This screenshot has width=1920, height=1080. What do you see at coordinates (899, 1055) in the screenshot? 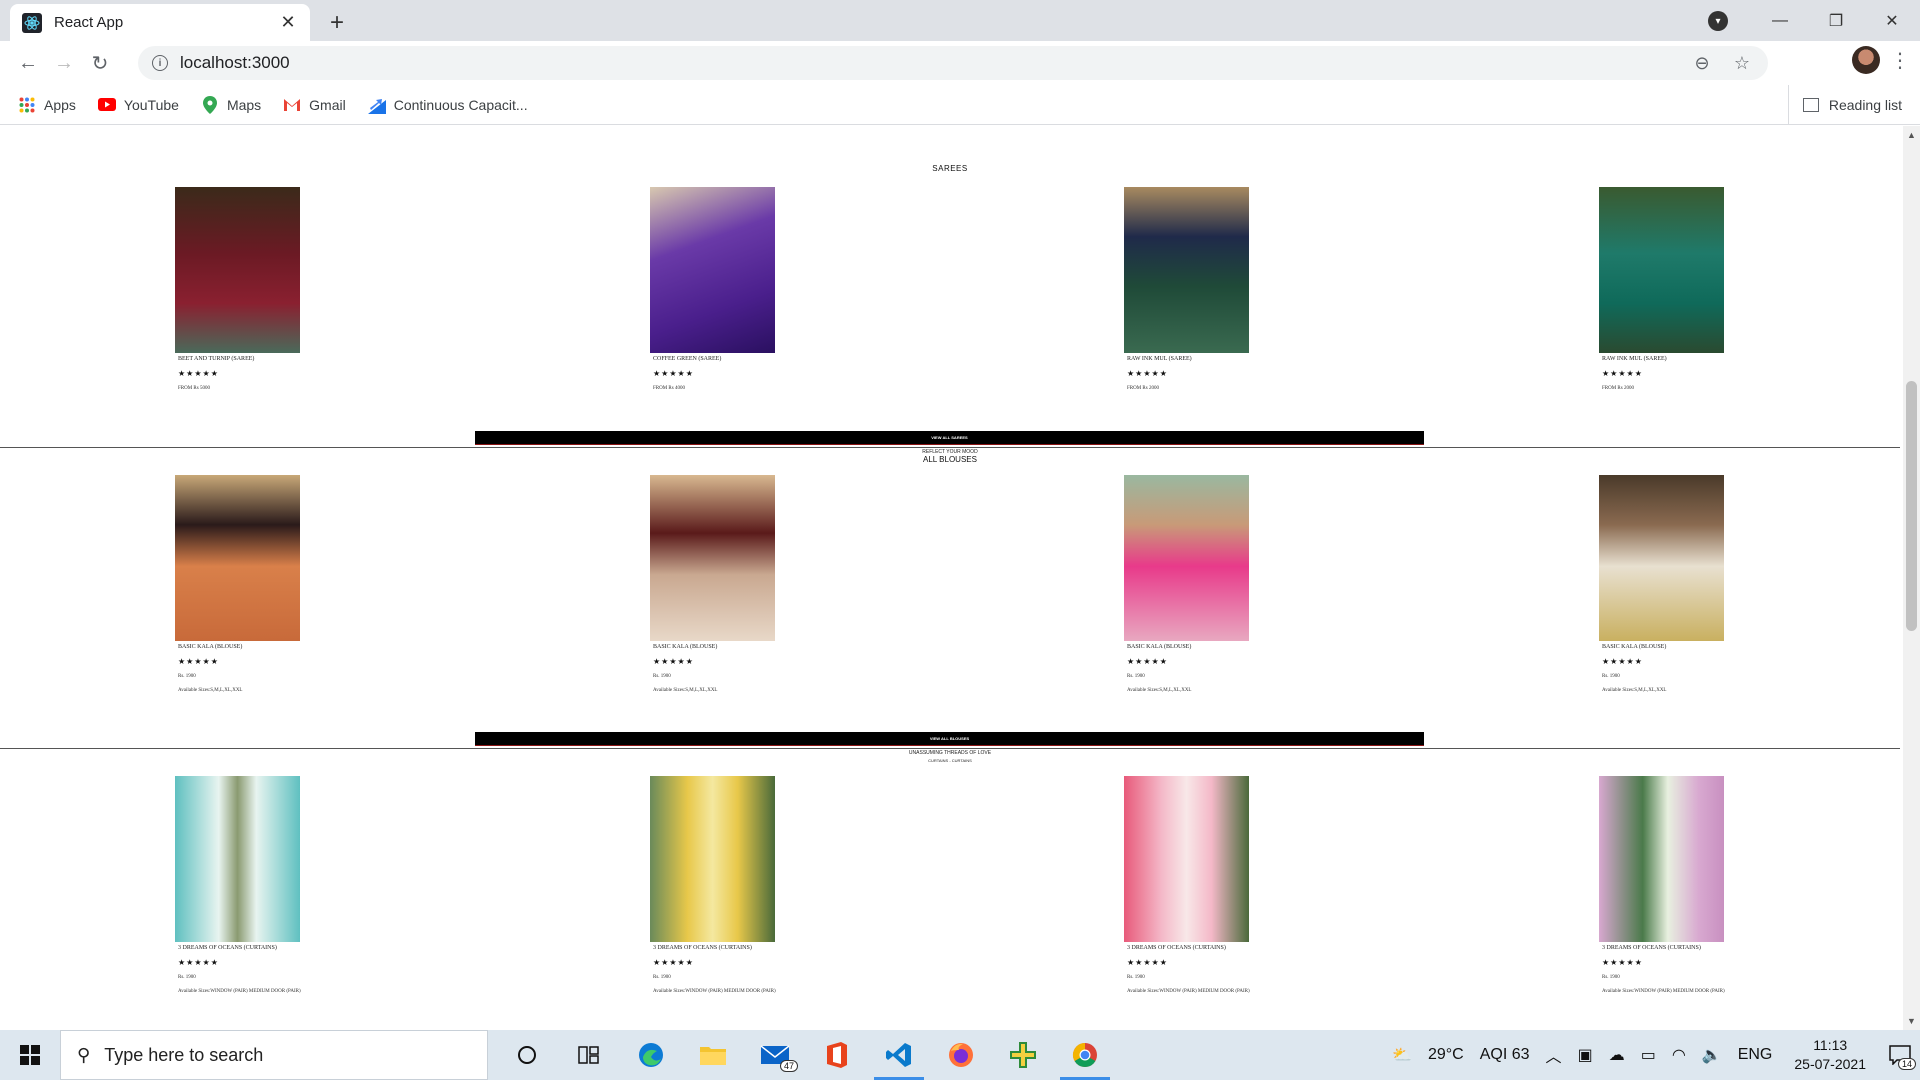
I see `vscode-icon` at bounding box center [899, 1055].